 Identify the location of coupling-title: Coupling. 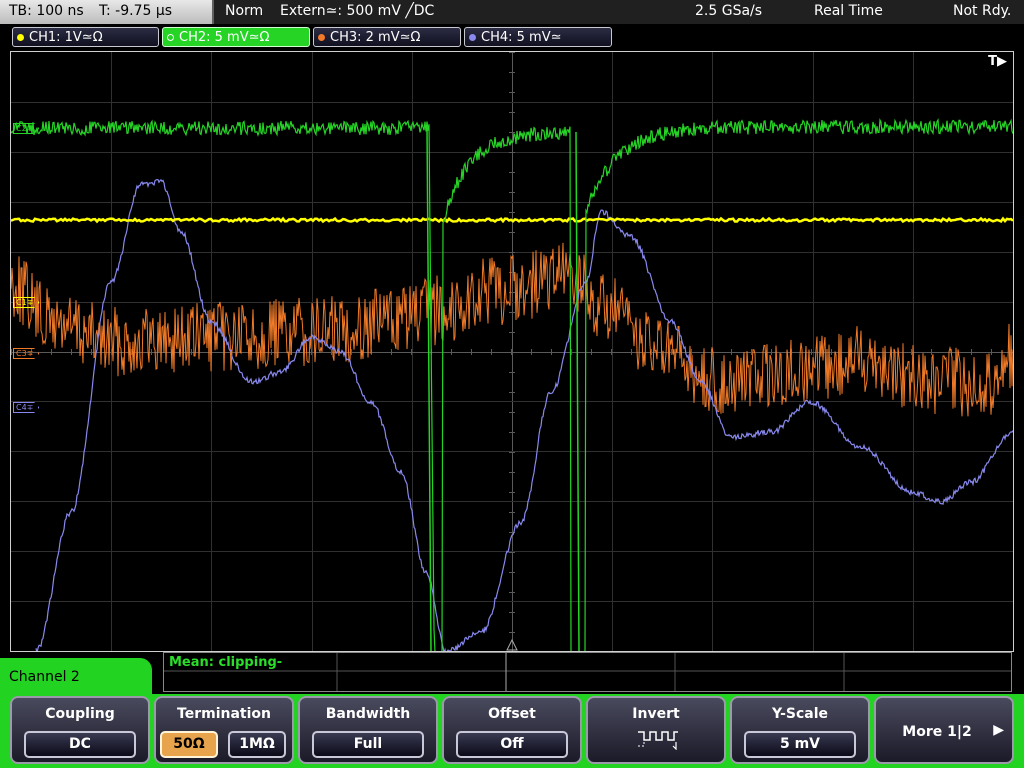
(80, 714).